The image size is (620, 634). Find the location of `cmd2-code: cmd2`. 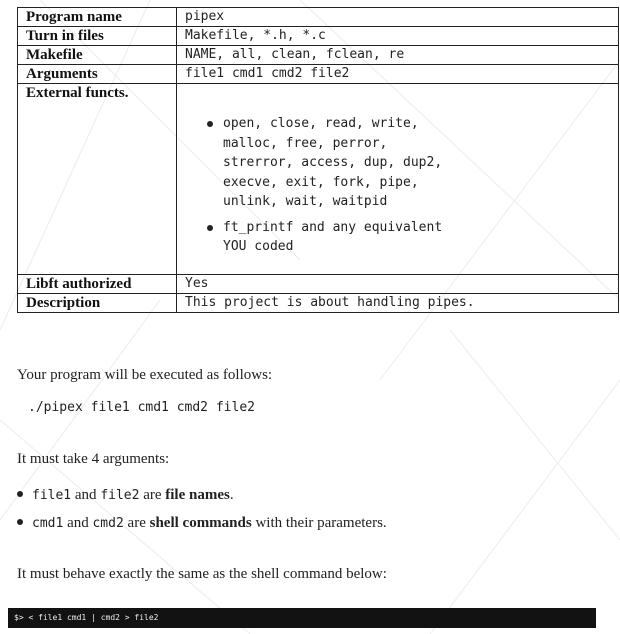

cmd2-code: cmd2 is located at coordinates (108, 523).